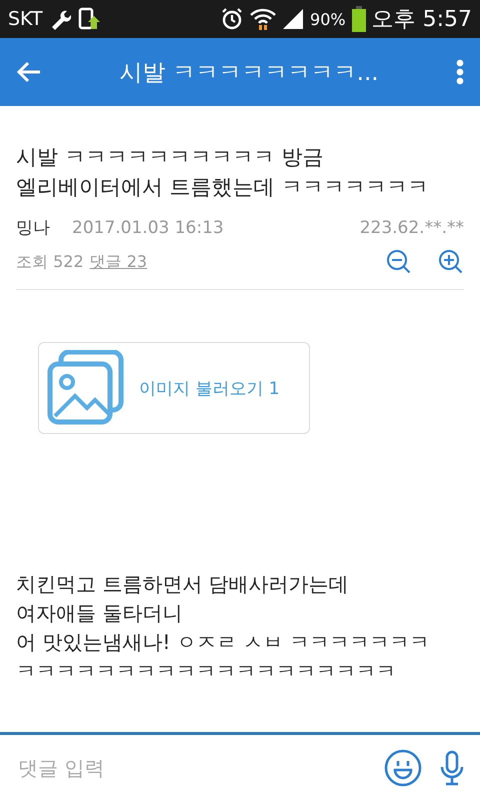  What do you see at coordinates (50, 262) in the screenshot?
I see `view-count: 조회 522` at bounding box center [50, 262].